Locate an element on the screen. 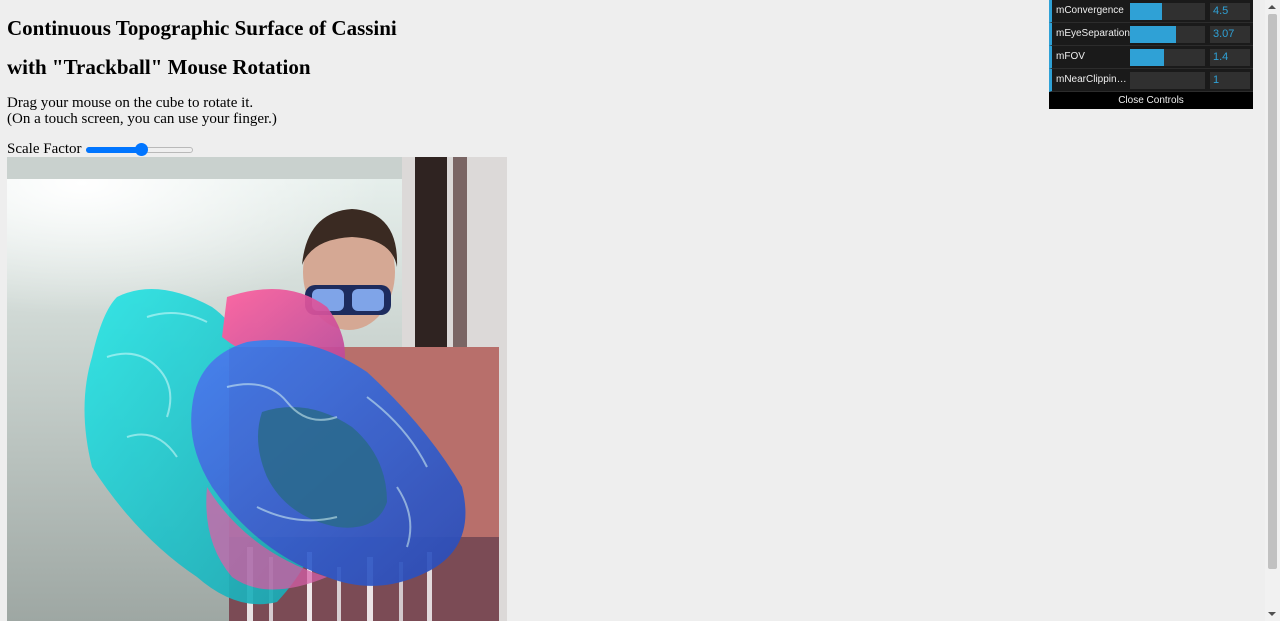 The width and height of the screenshot is (1280, 621). scale-factor-row: Scale Factor is located at coordinates (100, 149).